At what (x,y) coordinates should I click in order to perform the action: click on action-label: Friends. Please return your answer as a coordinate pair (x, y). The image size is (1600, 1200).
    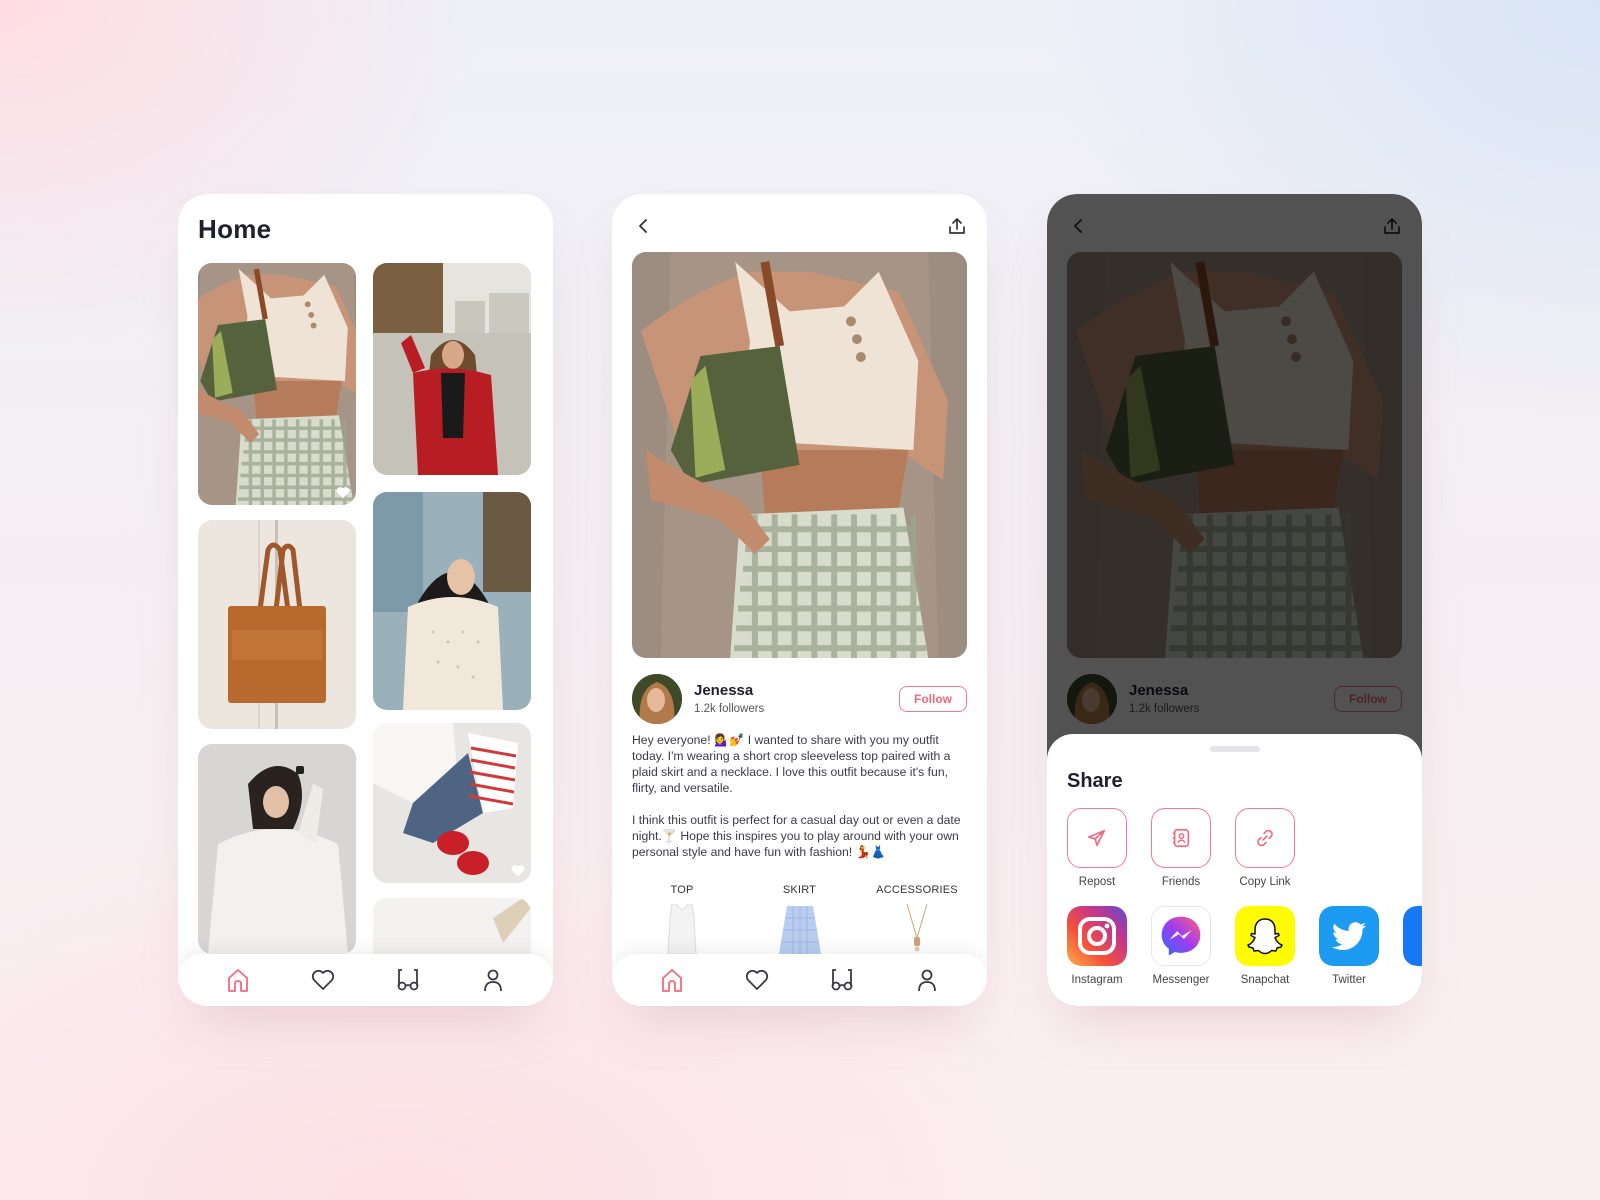
    Looking at the image, I should click on (1181, 882).